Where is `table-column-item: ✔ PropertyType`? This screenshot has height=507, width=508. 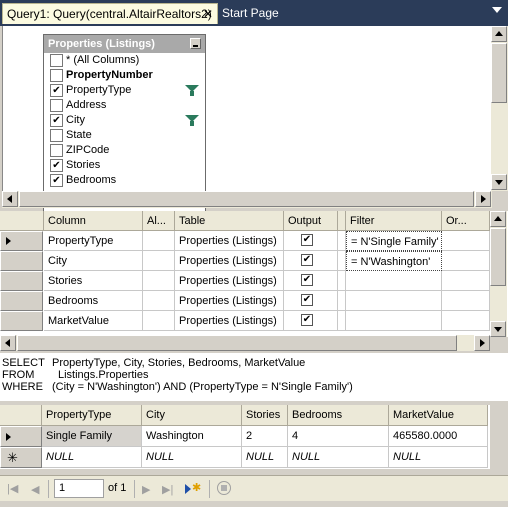
table-column-item: ✔ PropertyType is located at coordinates (124, 90).